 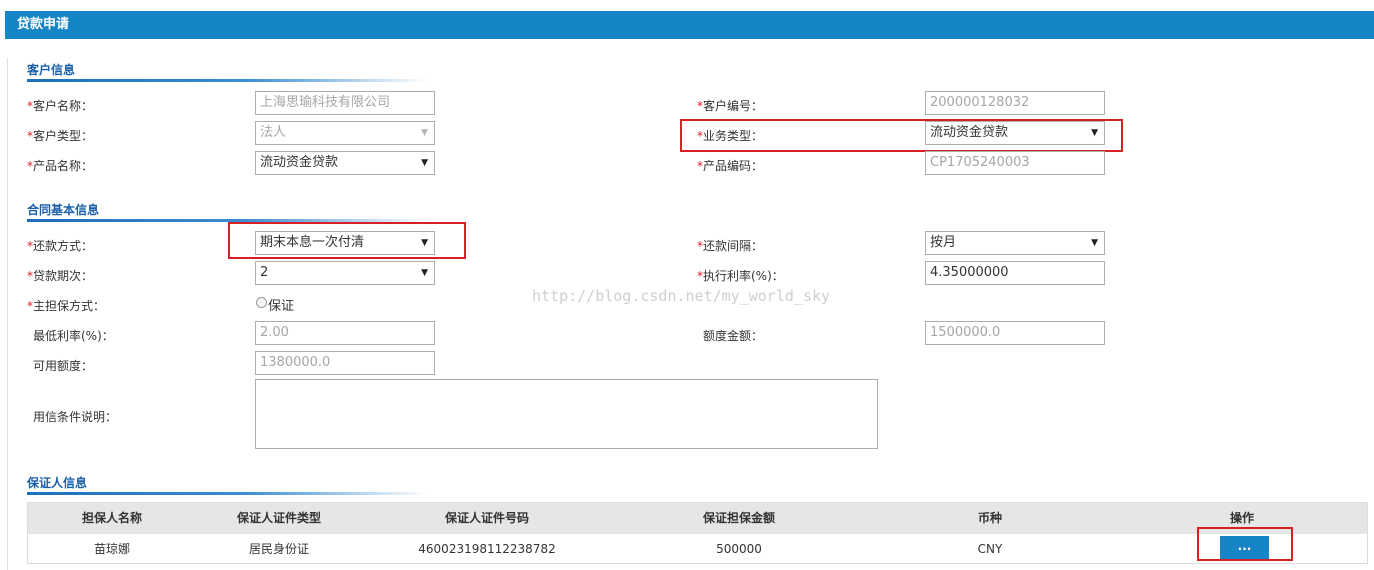 I want to click on highlight-box-action, so click(x=1245, y=544).